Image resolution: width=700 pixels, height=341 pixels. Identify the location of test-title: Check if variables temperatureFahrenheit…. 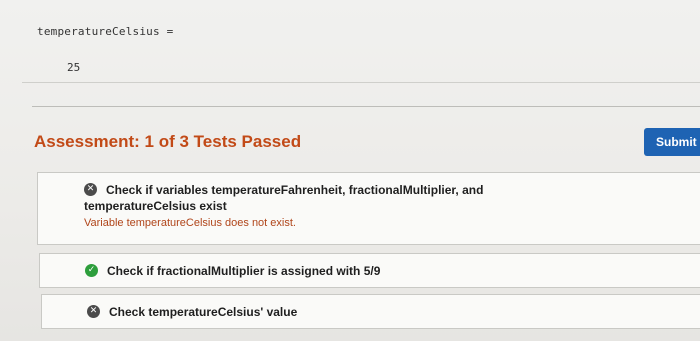
(295, 190).